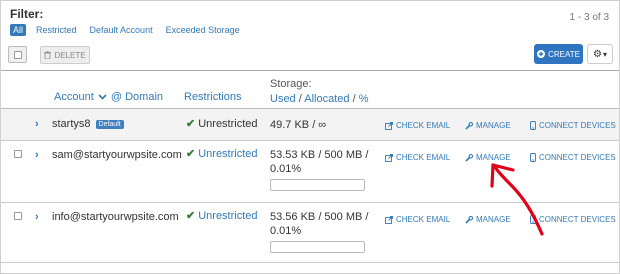  What do you see at coordinates (48, 55) in the screenshot?
I see `trash-icon` at bounding box center [48, 55].